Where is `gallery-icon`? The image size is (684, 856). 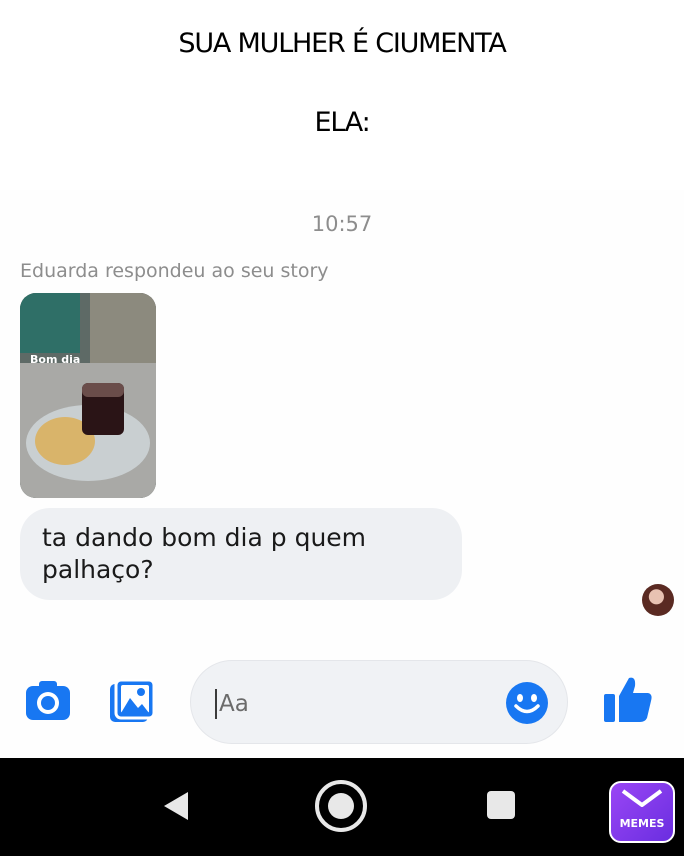
gallery-icon is located at coordinates (132, 703).